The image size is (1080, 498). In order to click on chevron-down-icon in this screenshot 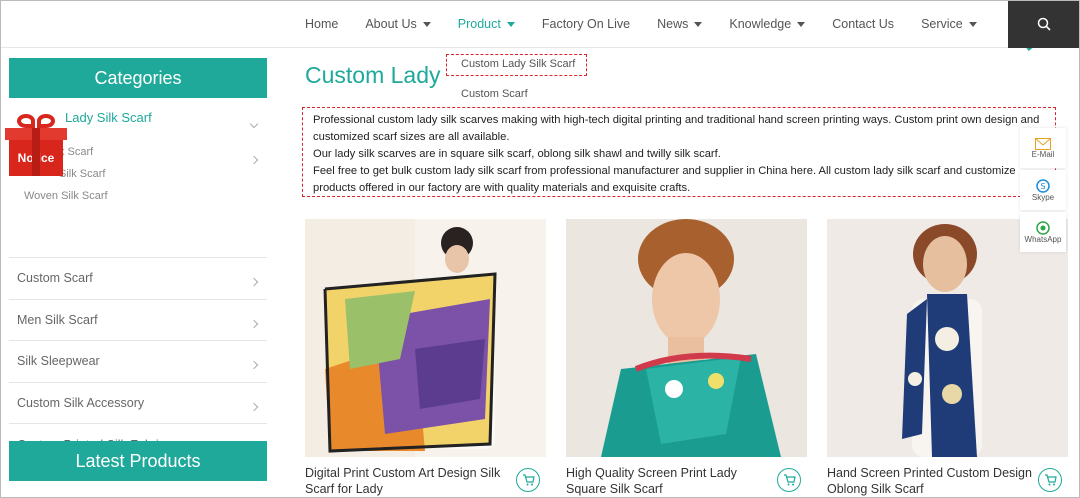, I will do `click(254, 123)`.